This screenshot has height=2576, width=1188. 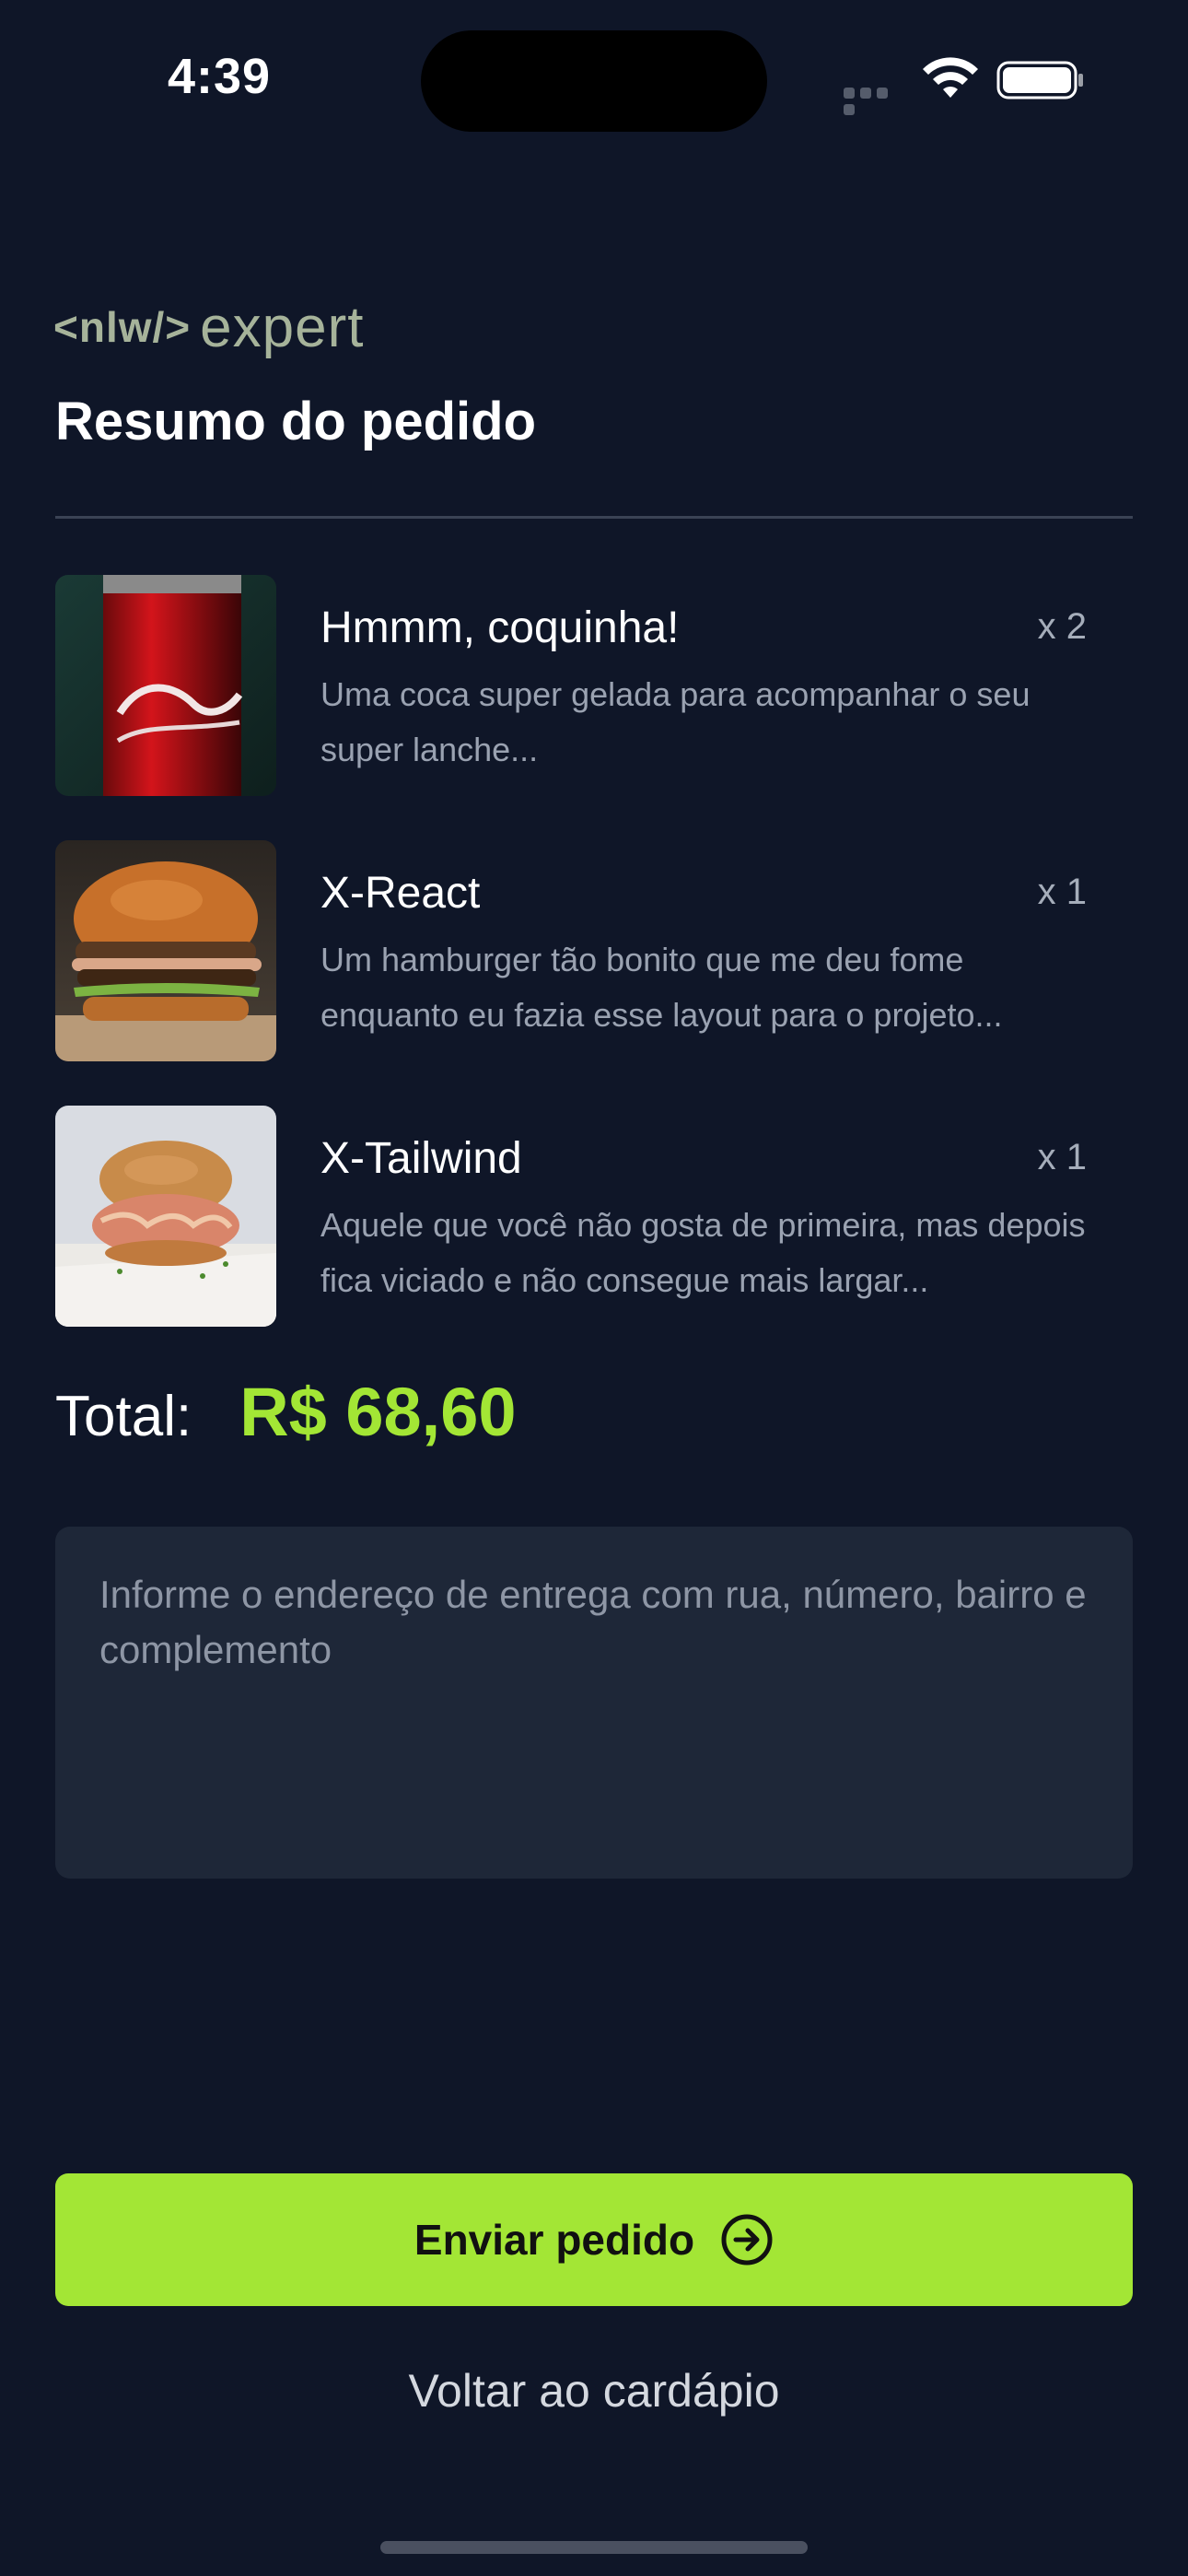 I want to click on burger-icon, so click(x=165, y=950).